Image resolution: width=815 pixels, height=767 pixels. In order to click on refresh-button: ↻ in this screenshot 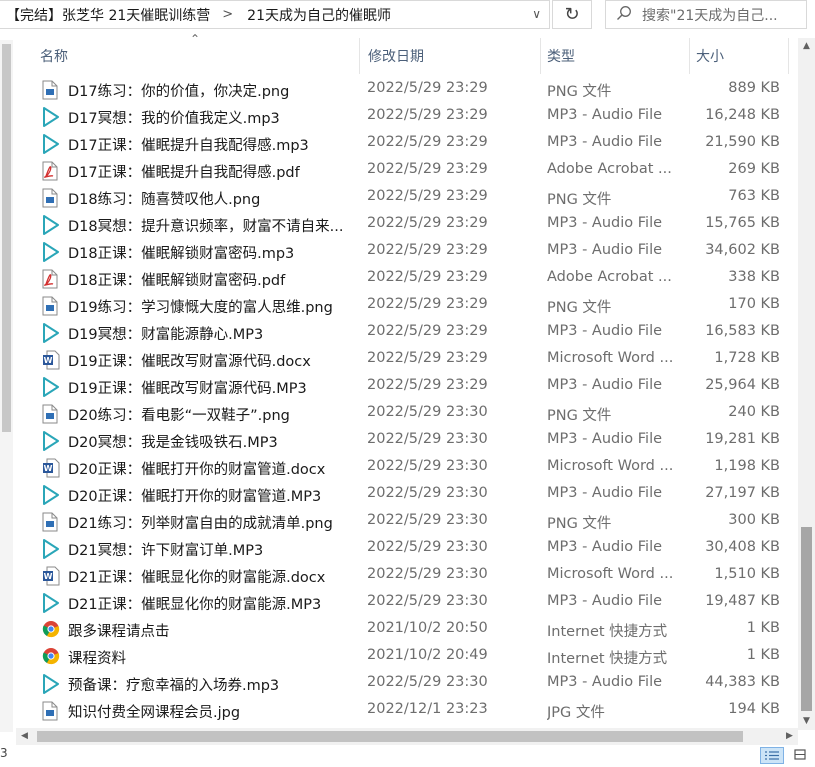, I will do `click(572, 14)`.